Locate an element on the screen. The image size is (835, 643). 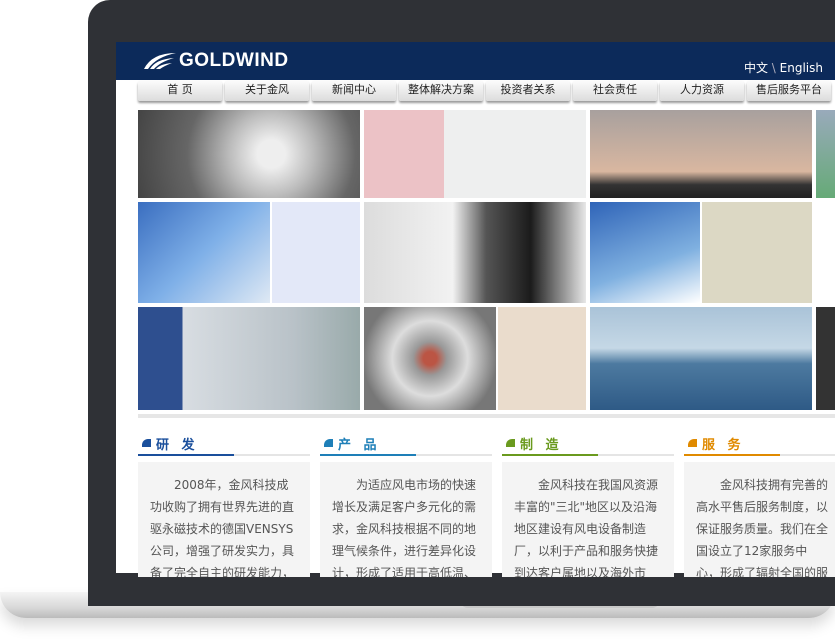
nav-csr: 社会责任 is located at coordinates (615, 90).